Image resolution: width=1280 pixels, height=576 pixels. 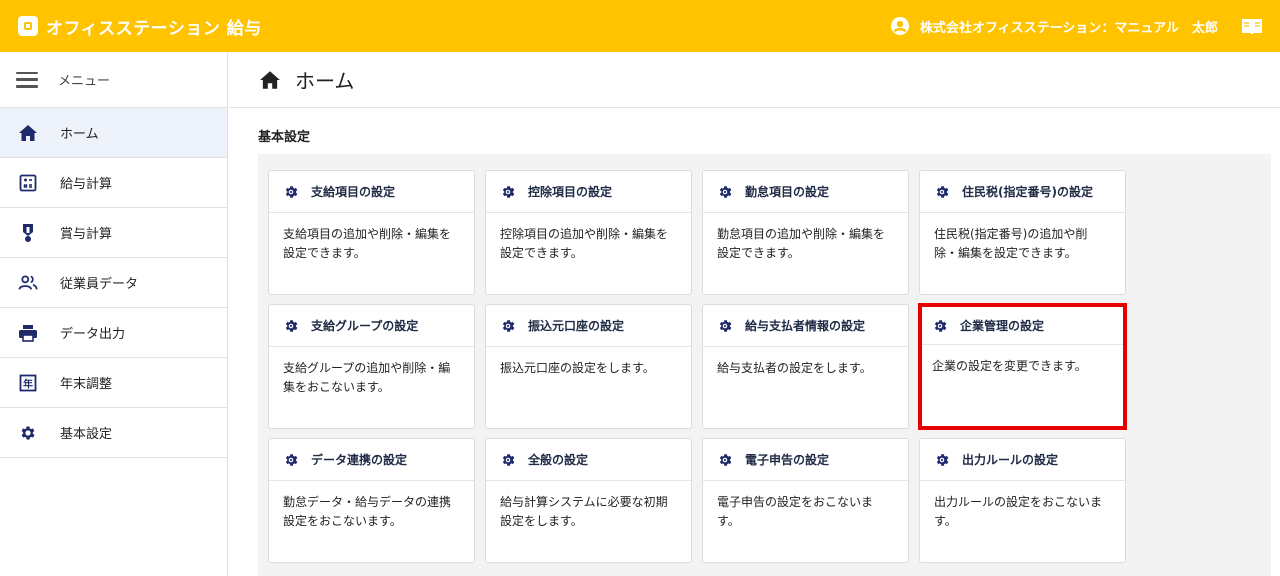 What do you see at coordinates (558, 460) in the screenshot?
I see `card-title: 全般の設定` at bounding box center [558, 460].